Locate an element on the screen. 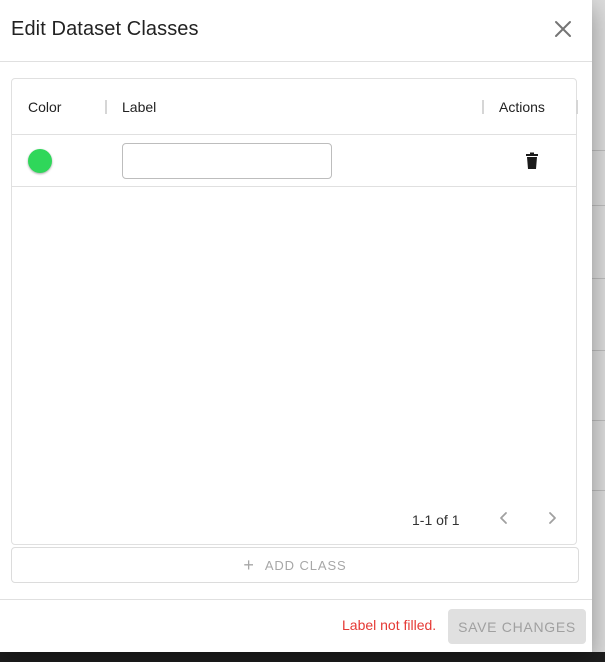  previous-page-button is located at coordinates (504, 518).